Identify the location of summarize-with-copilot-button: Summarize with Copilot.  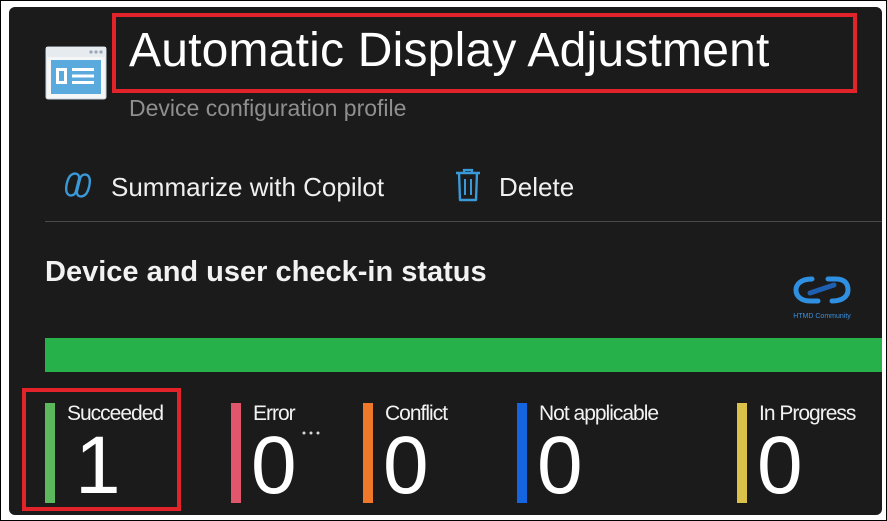
(222, 187).